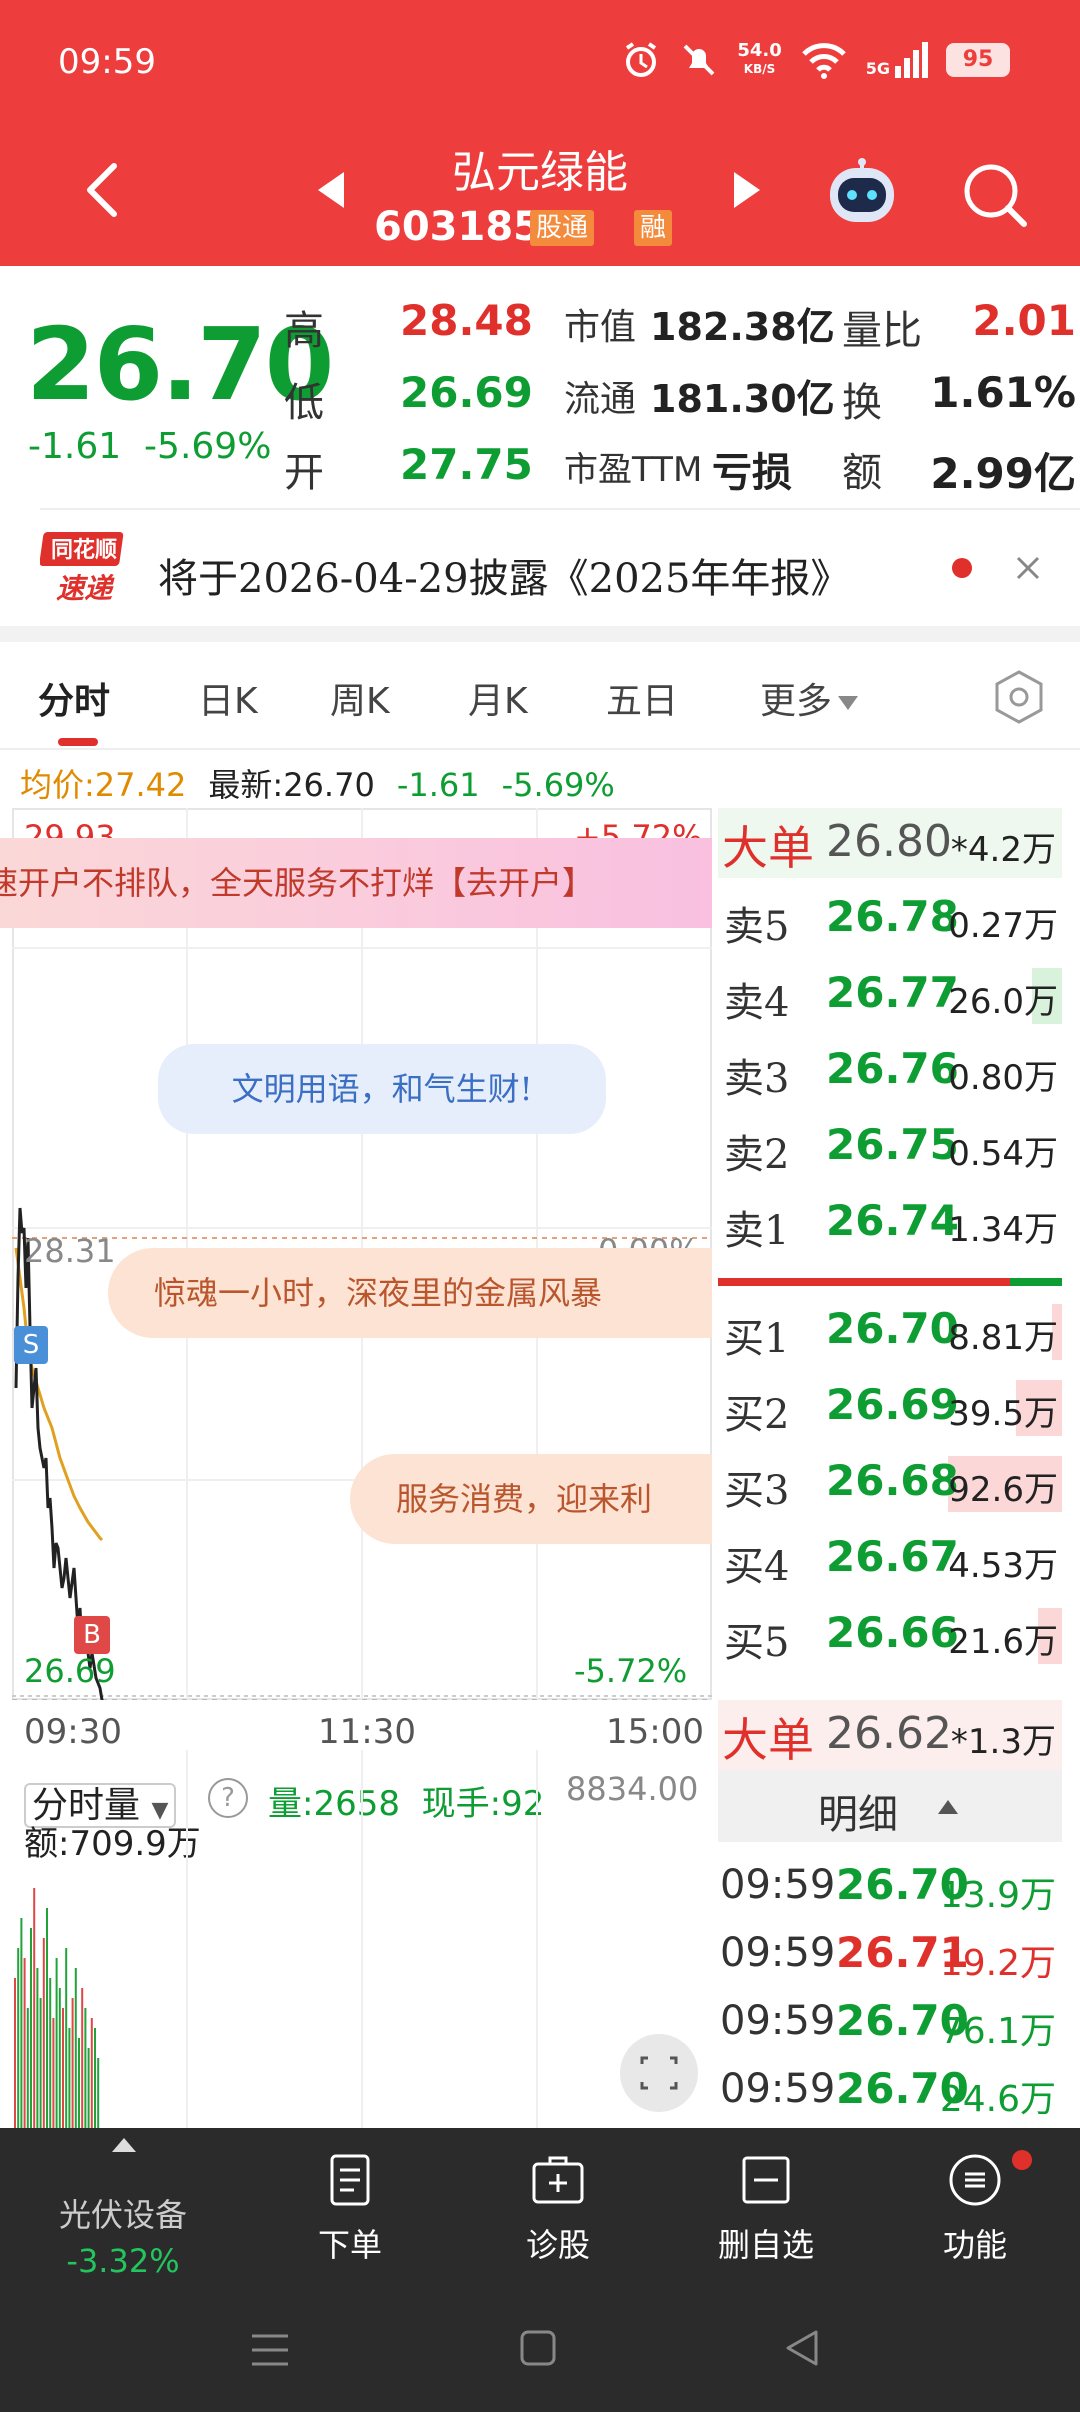 The height and width of the screenshot is (2412, 1080). I want to click on close-icon, so click(1028, 568).